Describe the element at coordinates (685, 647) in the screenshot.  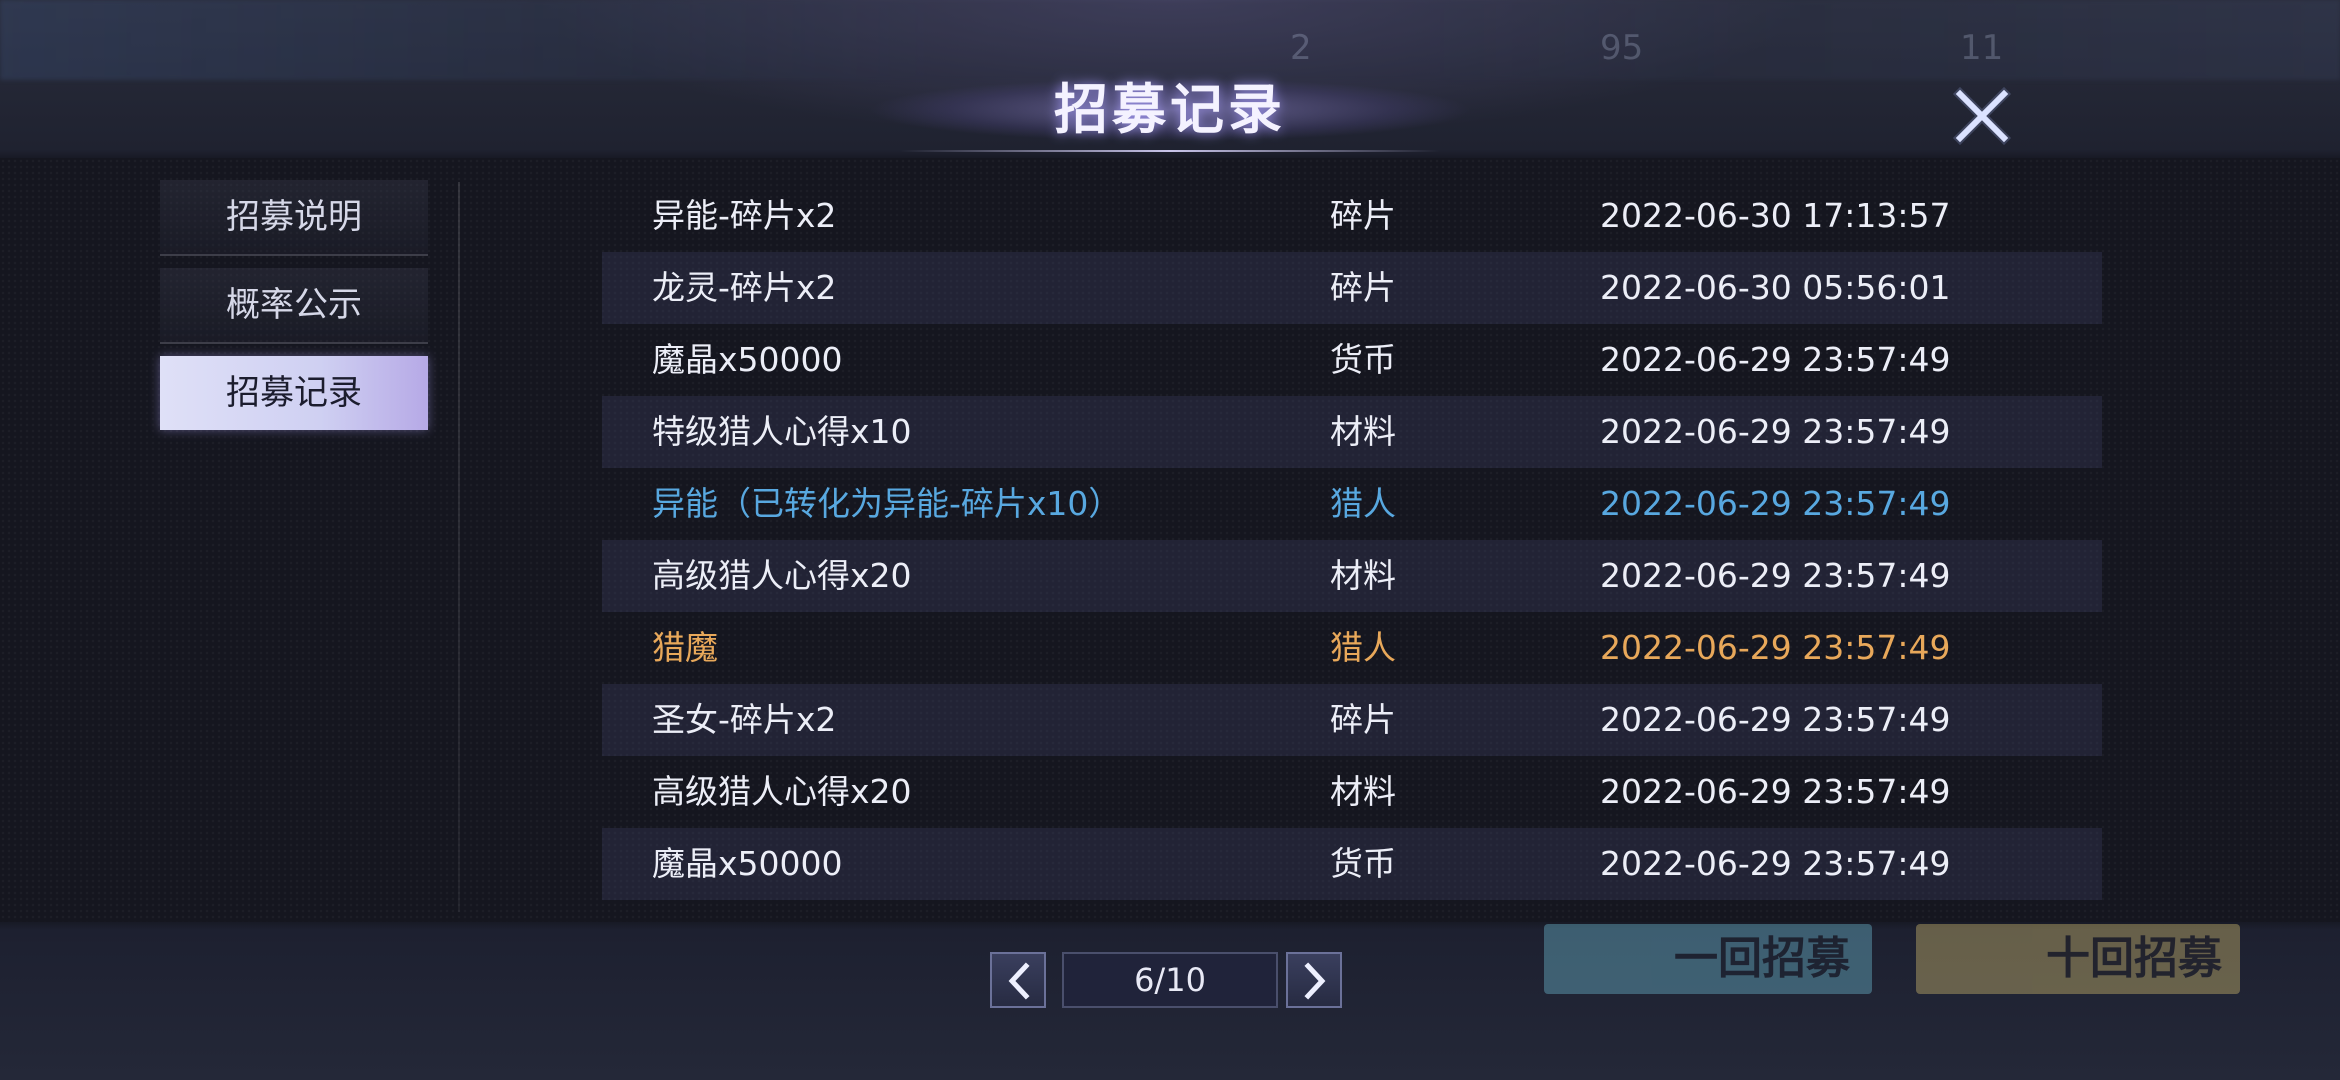
I see `record-name: 猎魔` at that location.